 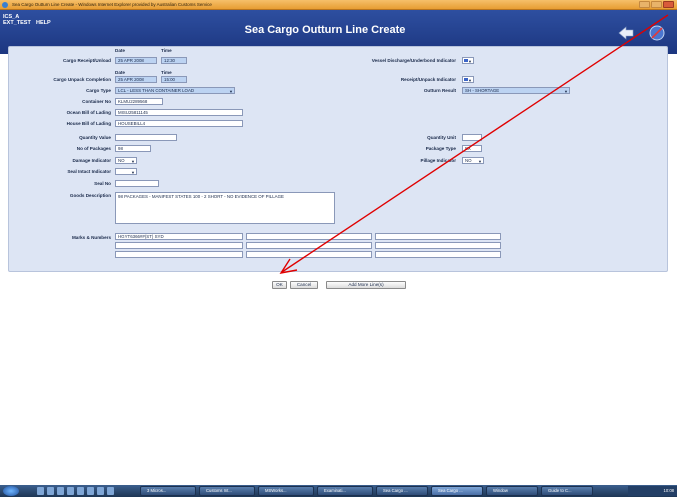 I want to click on add-more-lines-button: Add More Line(s), so click(x=366, y=285).